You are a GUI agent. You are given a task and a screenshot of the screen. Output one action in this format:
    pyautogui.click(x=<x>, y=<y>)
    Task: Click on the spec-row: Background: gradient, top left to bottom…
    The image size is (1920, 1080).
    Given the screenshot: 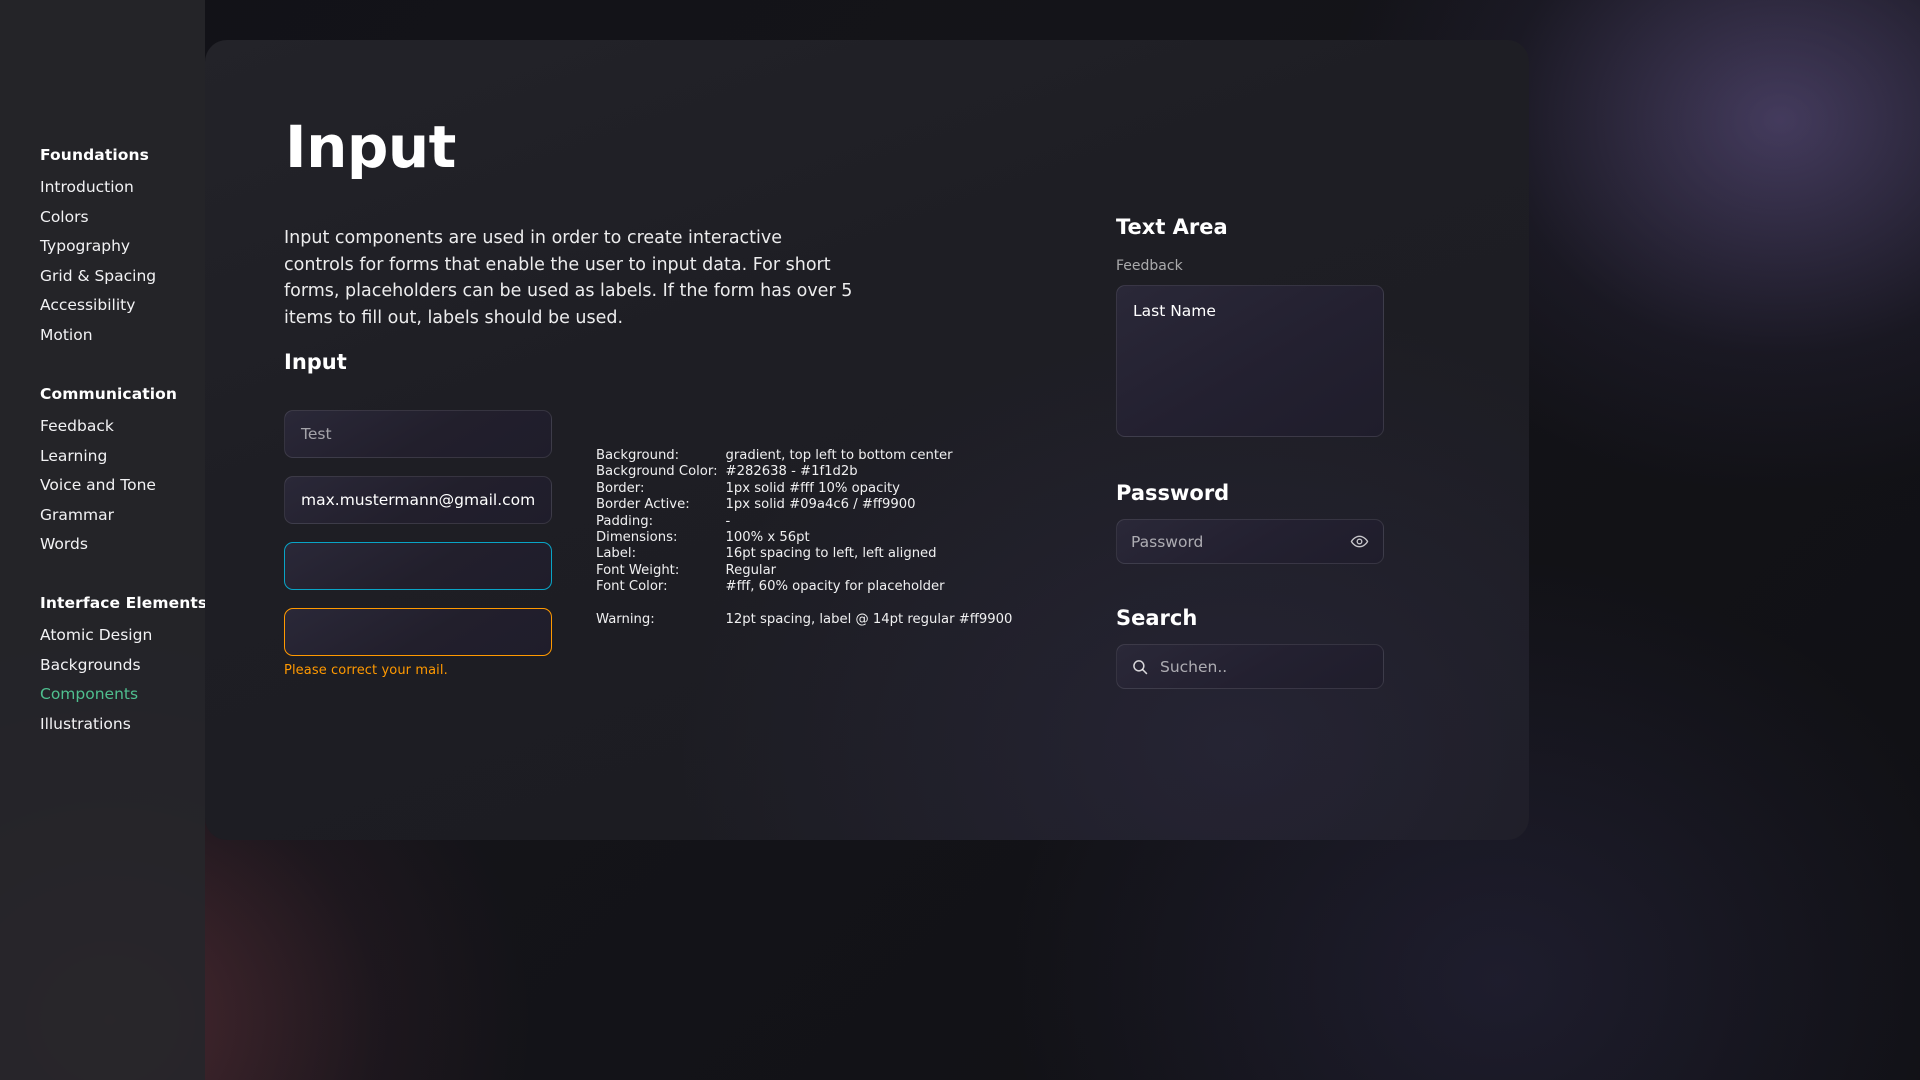 What is the action you would take?
    pyautogui.click(x=804, y=456)
    